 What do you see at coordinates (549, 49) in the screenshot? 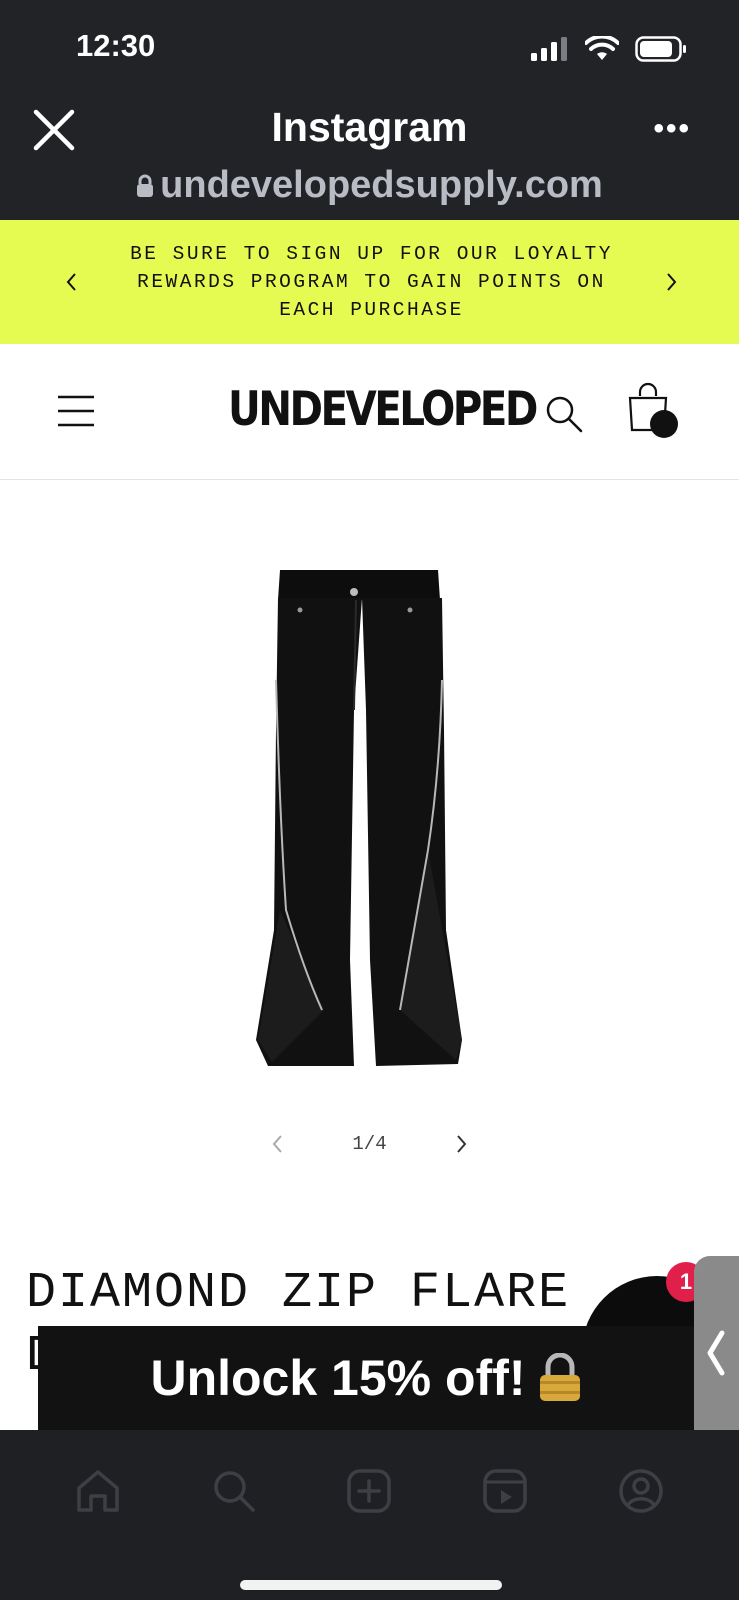
I see `signal-icon` at bounding box center [549, 49].